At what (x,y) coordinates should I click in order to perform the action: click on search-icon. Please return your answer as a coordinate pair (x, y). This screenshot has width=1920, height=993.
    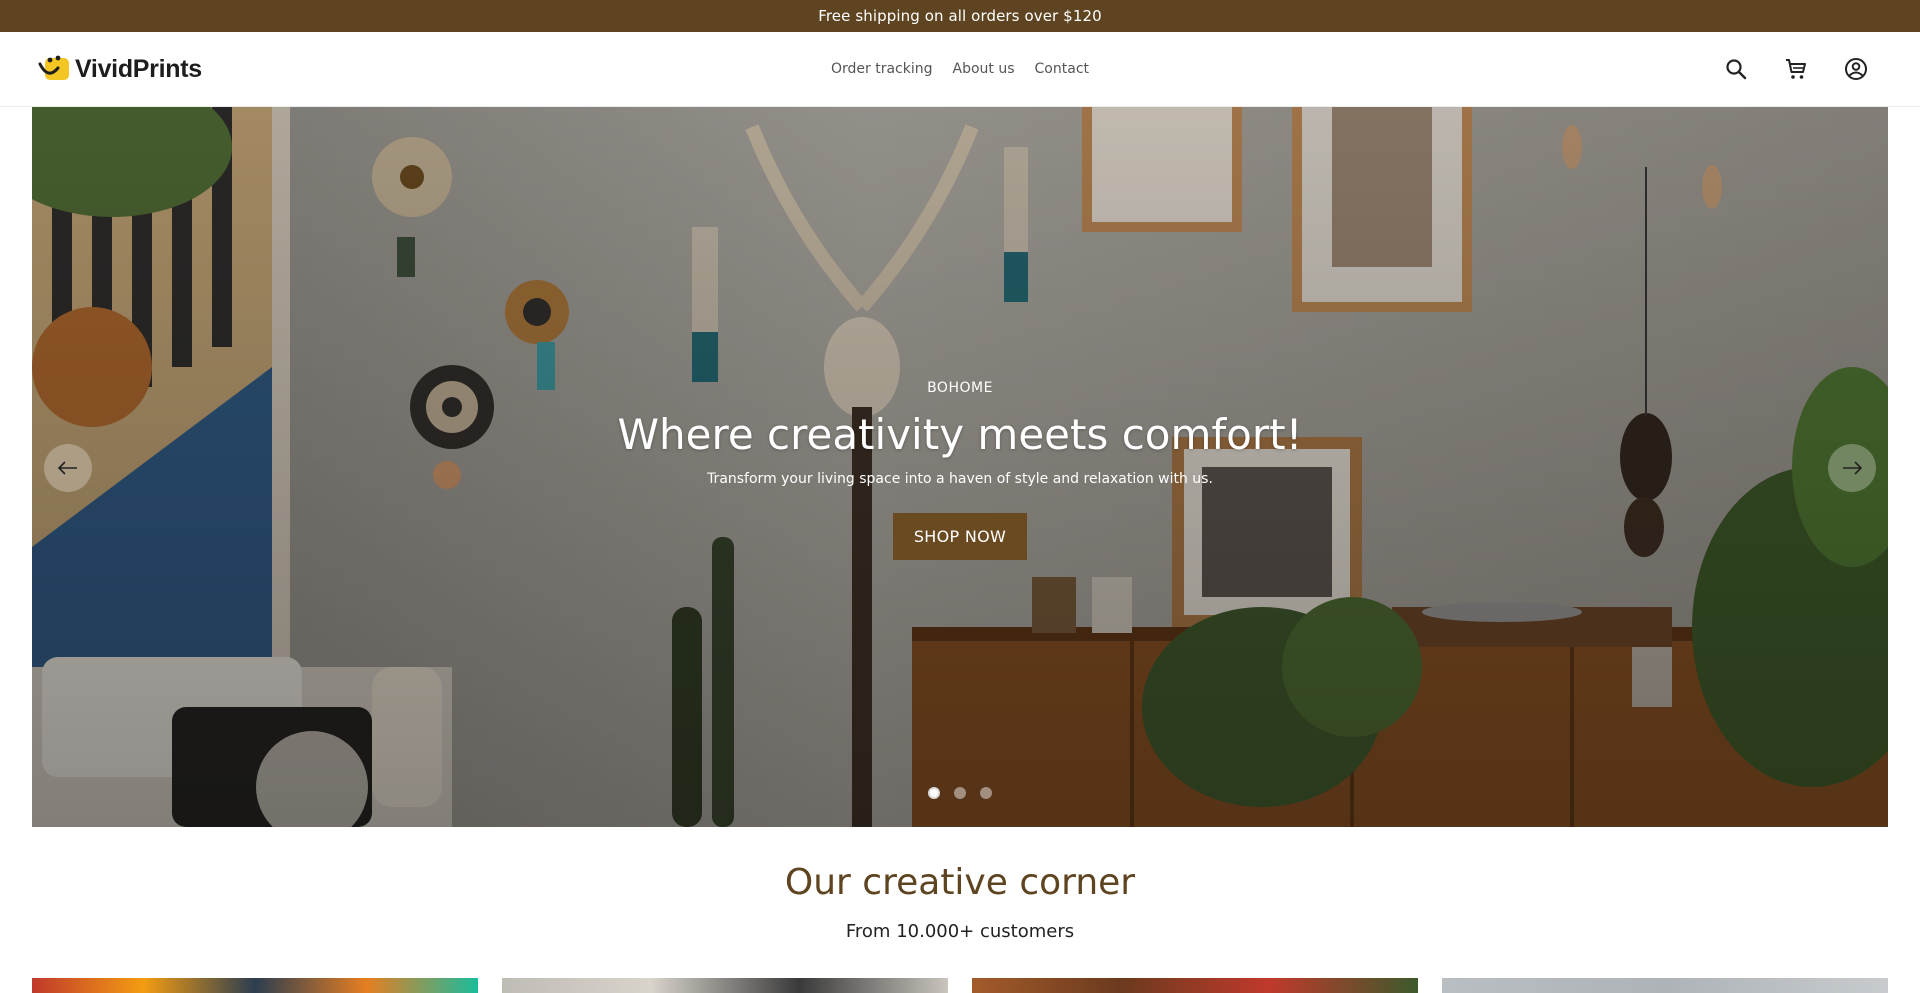
    Looking at the image, I should click on (1736, 69).